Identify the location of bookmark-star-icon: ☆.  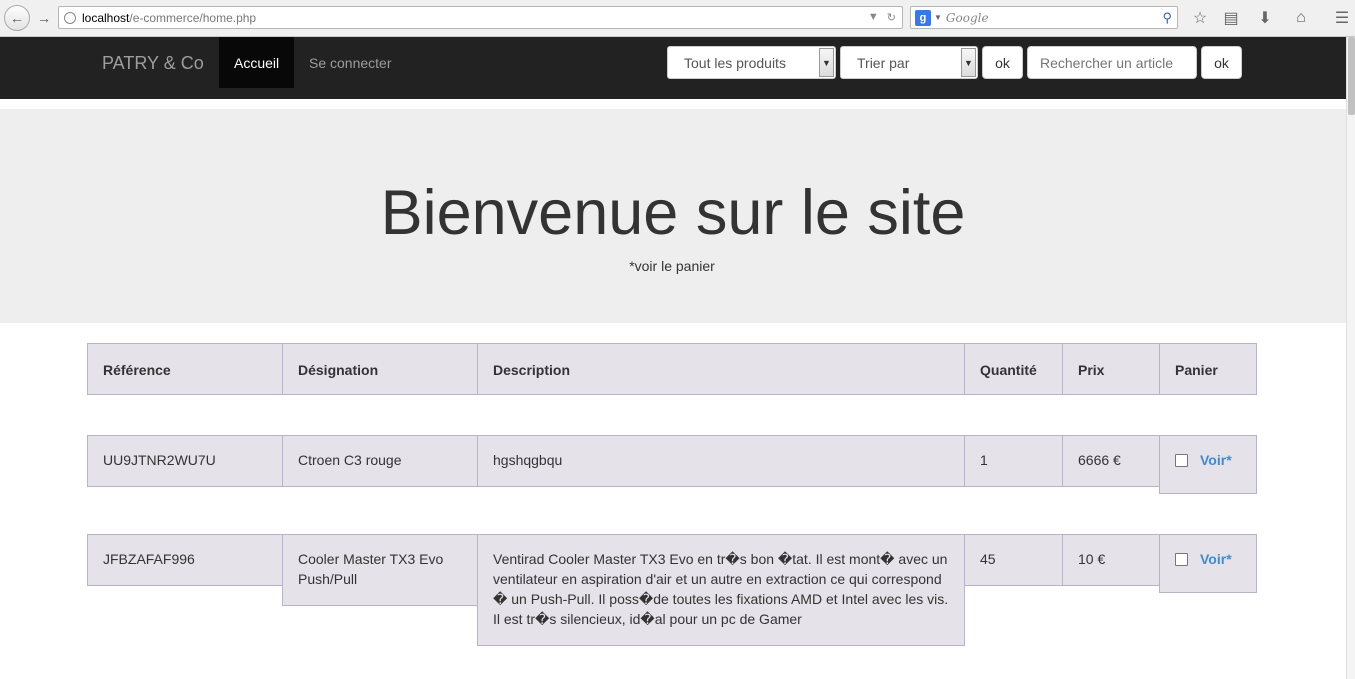
(1200, 18).